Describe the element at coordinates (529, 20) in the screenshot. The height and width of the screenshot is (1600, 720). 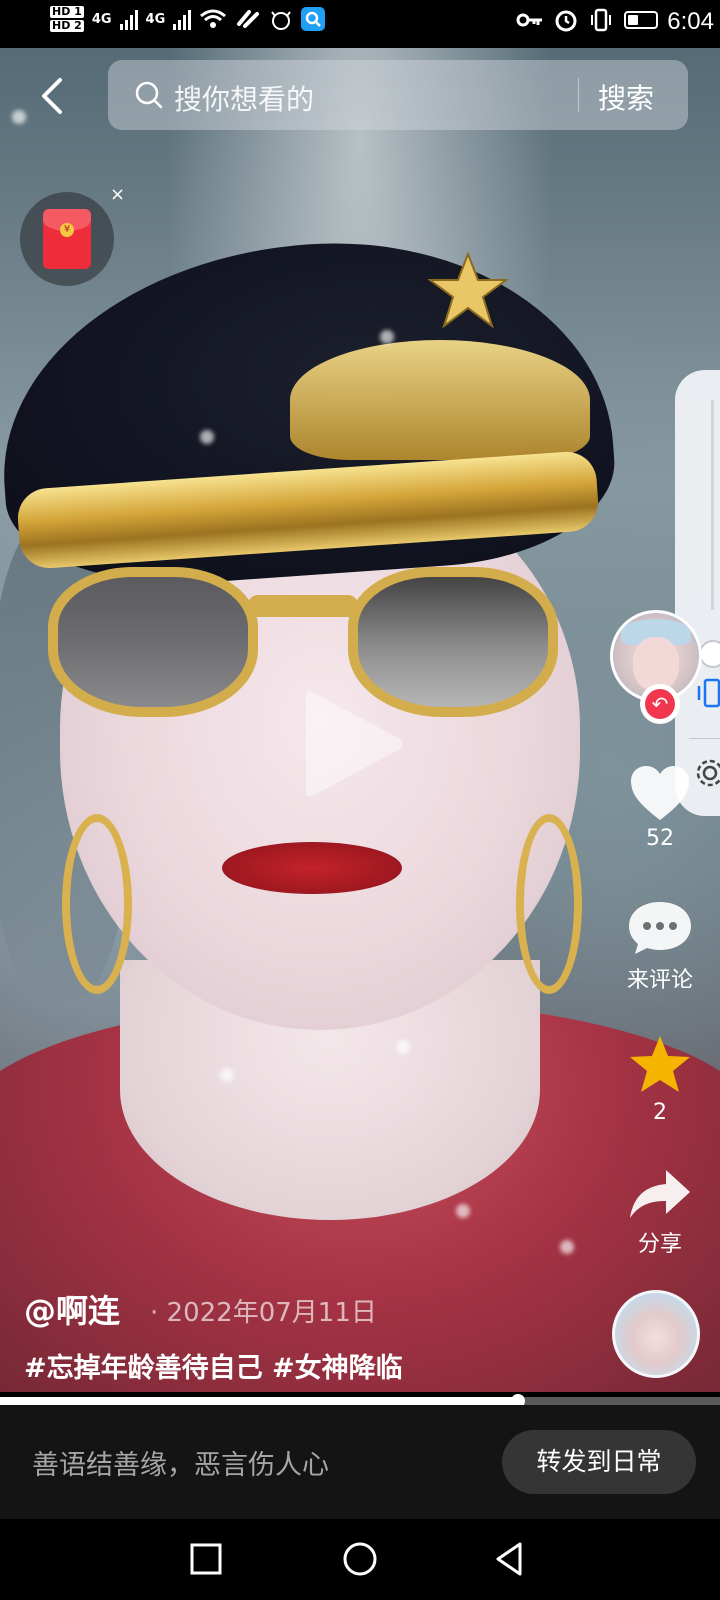
I see `key-icon` at that location.